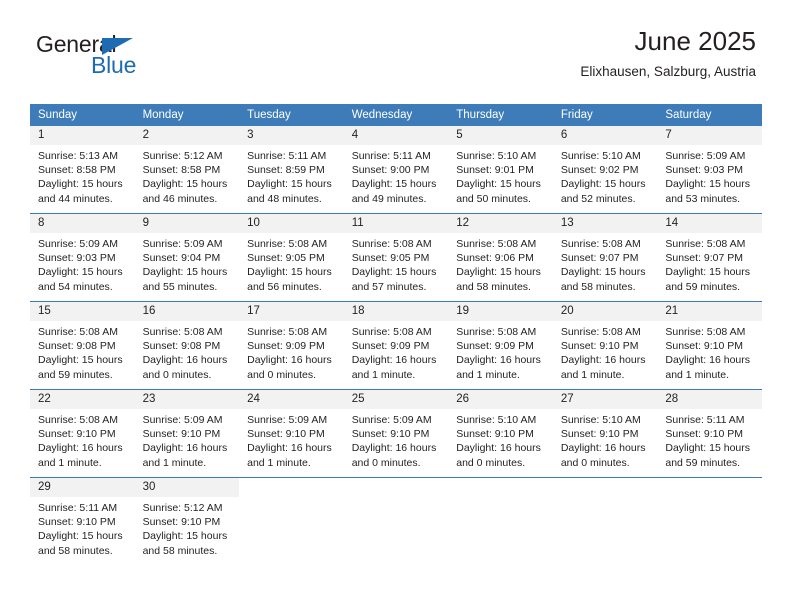 This screenshot has width=792, height=612. What do you see at coordinates (599, 258) in the screenshot?
I see `sunset-time: Sunset: 9:07 PM` at bounding box center [599, 258].